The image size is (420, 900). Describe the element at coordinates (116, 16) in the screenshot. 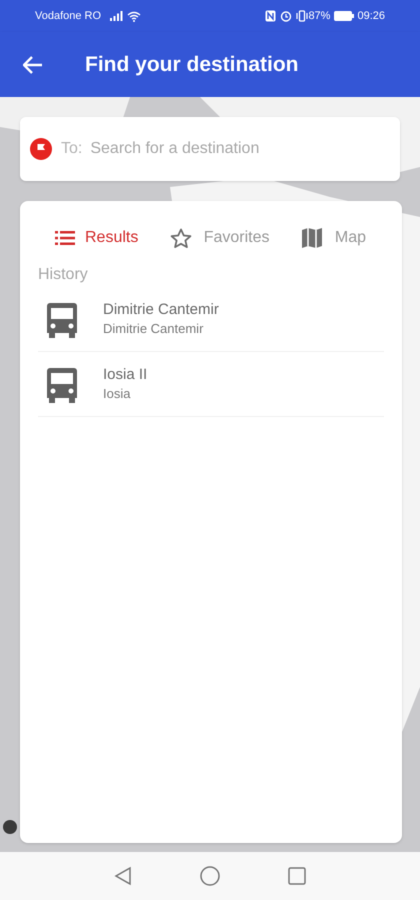

I see `signal-icon` at that location.